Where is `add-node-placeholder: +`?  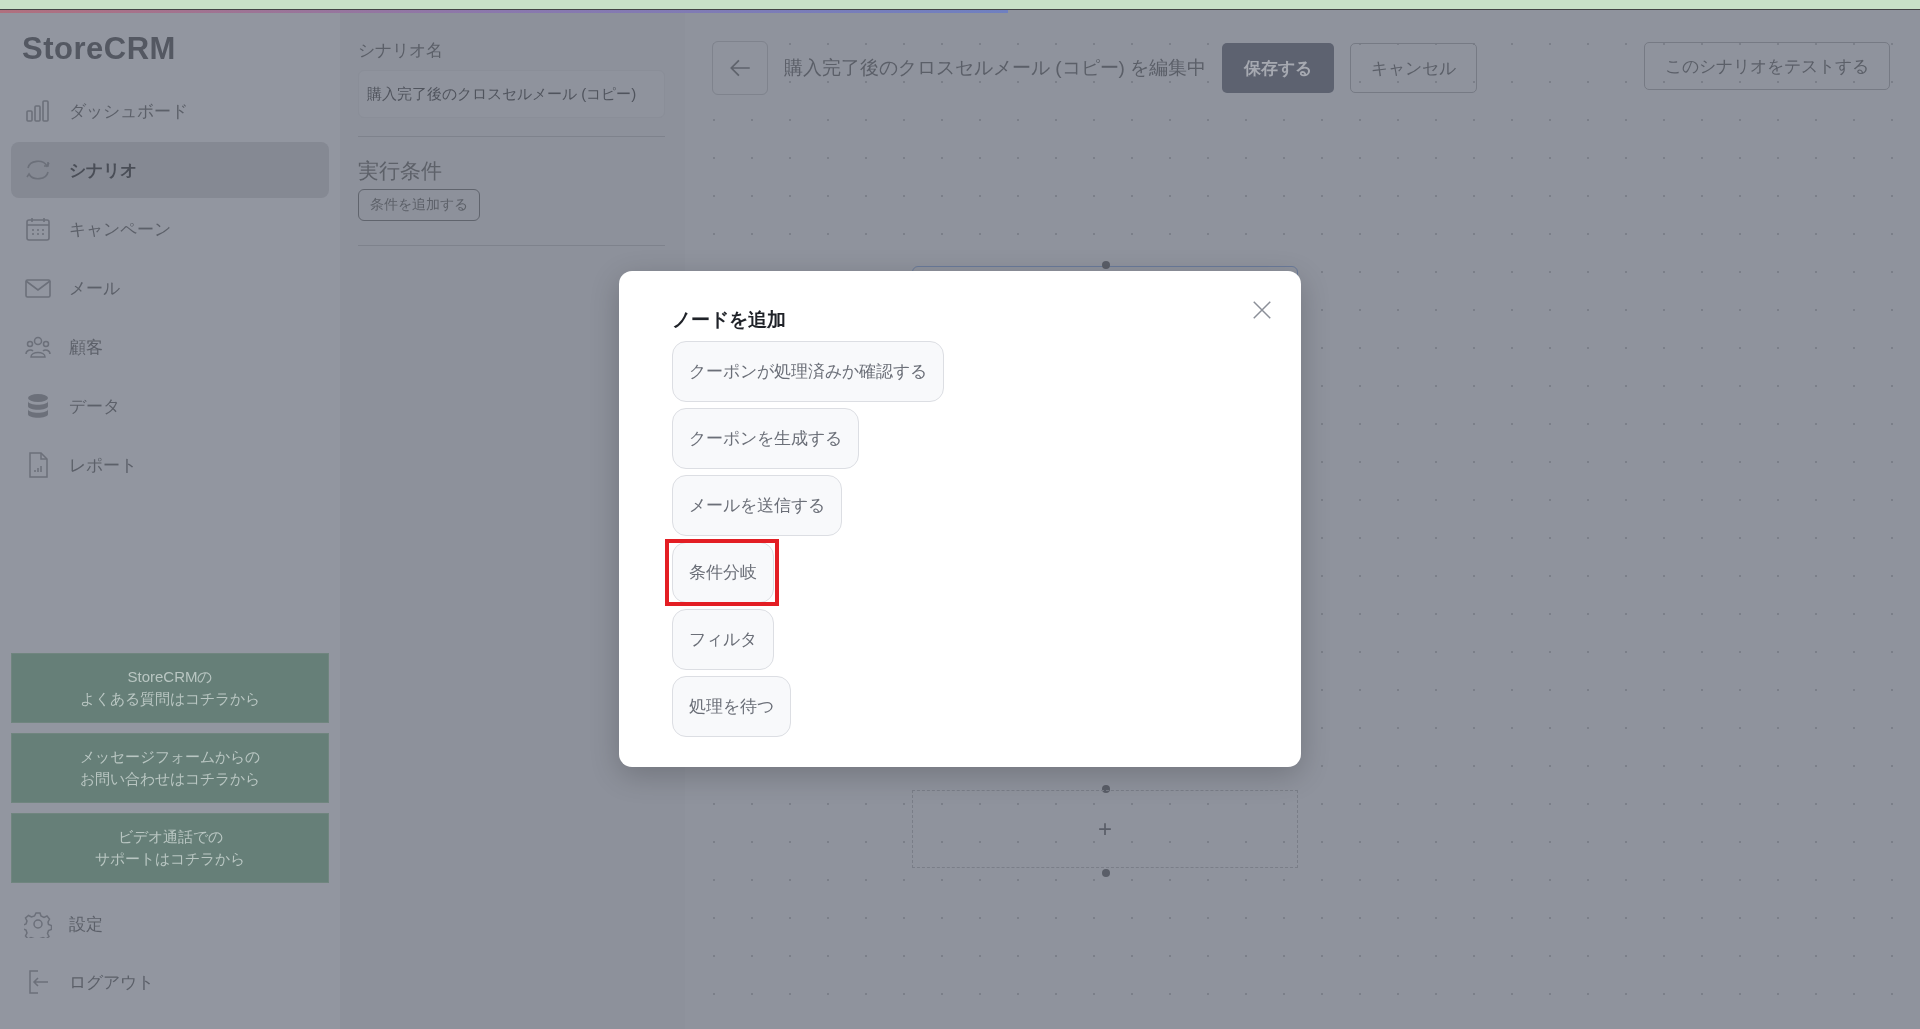
add-node-placeholder: + is located at coordinates (1105, 829).